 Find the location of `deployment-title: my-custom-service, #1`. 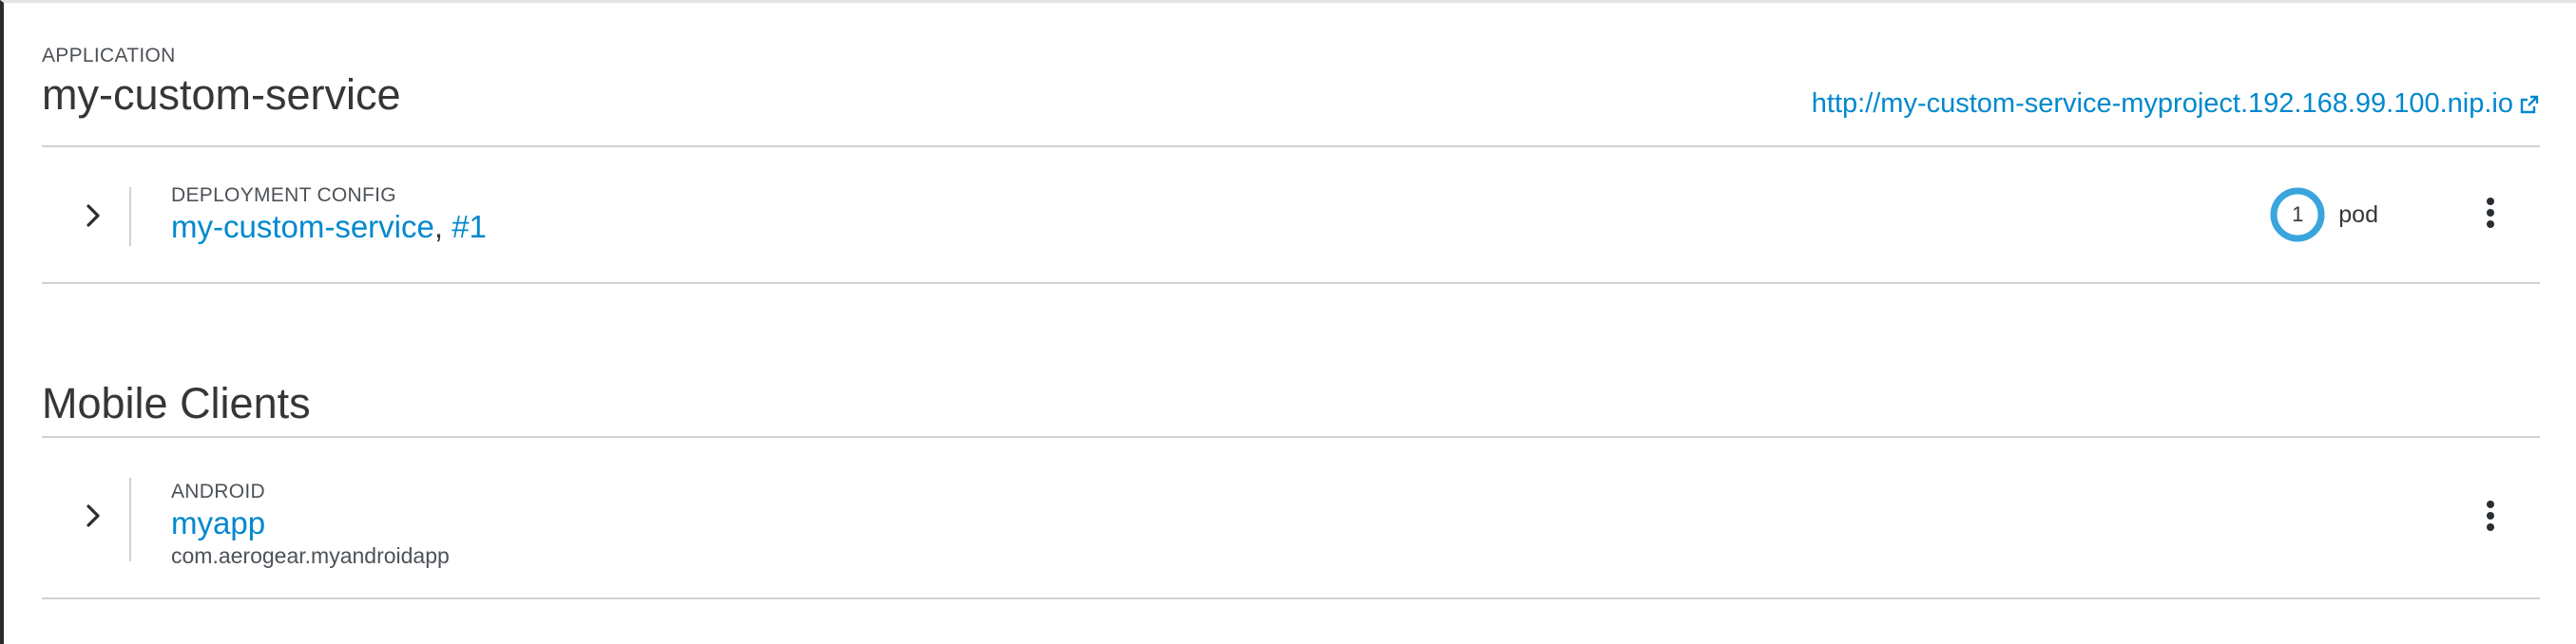

deployment-title: my-custom-service, #1 is located at coordinates (329, 226).